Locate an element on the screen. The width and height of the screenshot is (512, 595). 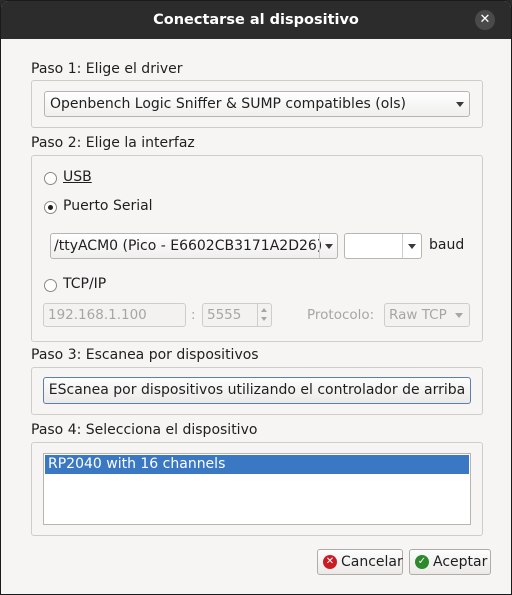
port-spinbox: 5555 is located at coordinates (237, 315).